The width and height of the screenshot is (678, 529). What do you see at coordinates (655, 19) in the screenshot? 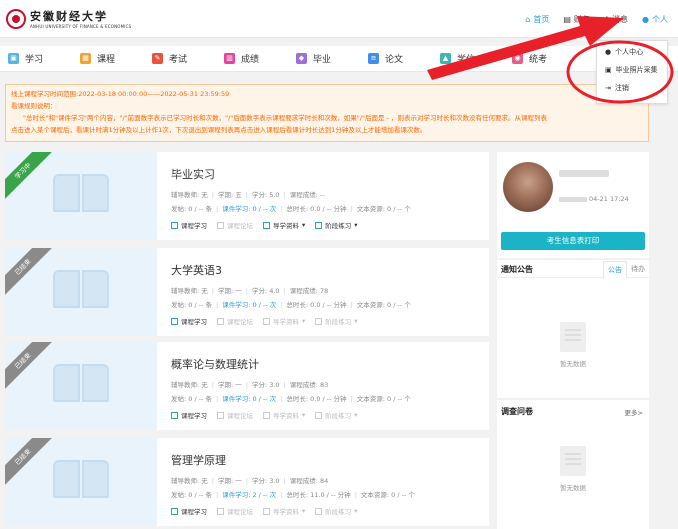
I see `topnav-personal: ● 个人` at bounding box center [655, 19].